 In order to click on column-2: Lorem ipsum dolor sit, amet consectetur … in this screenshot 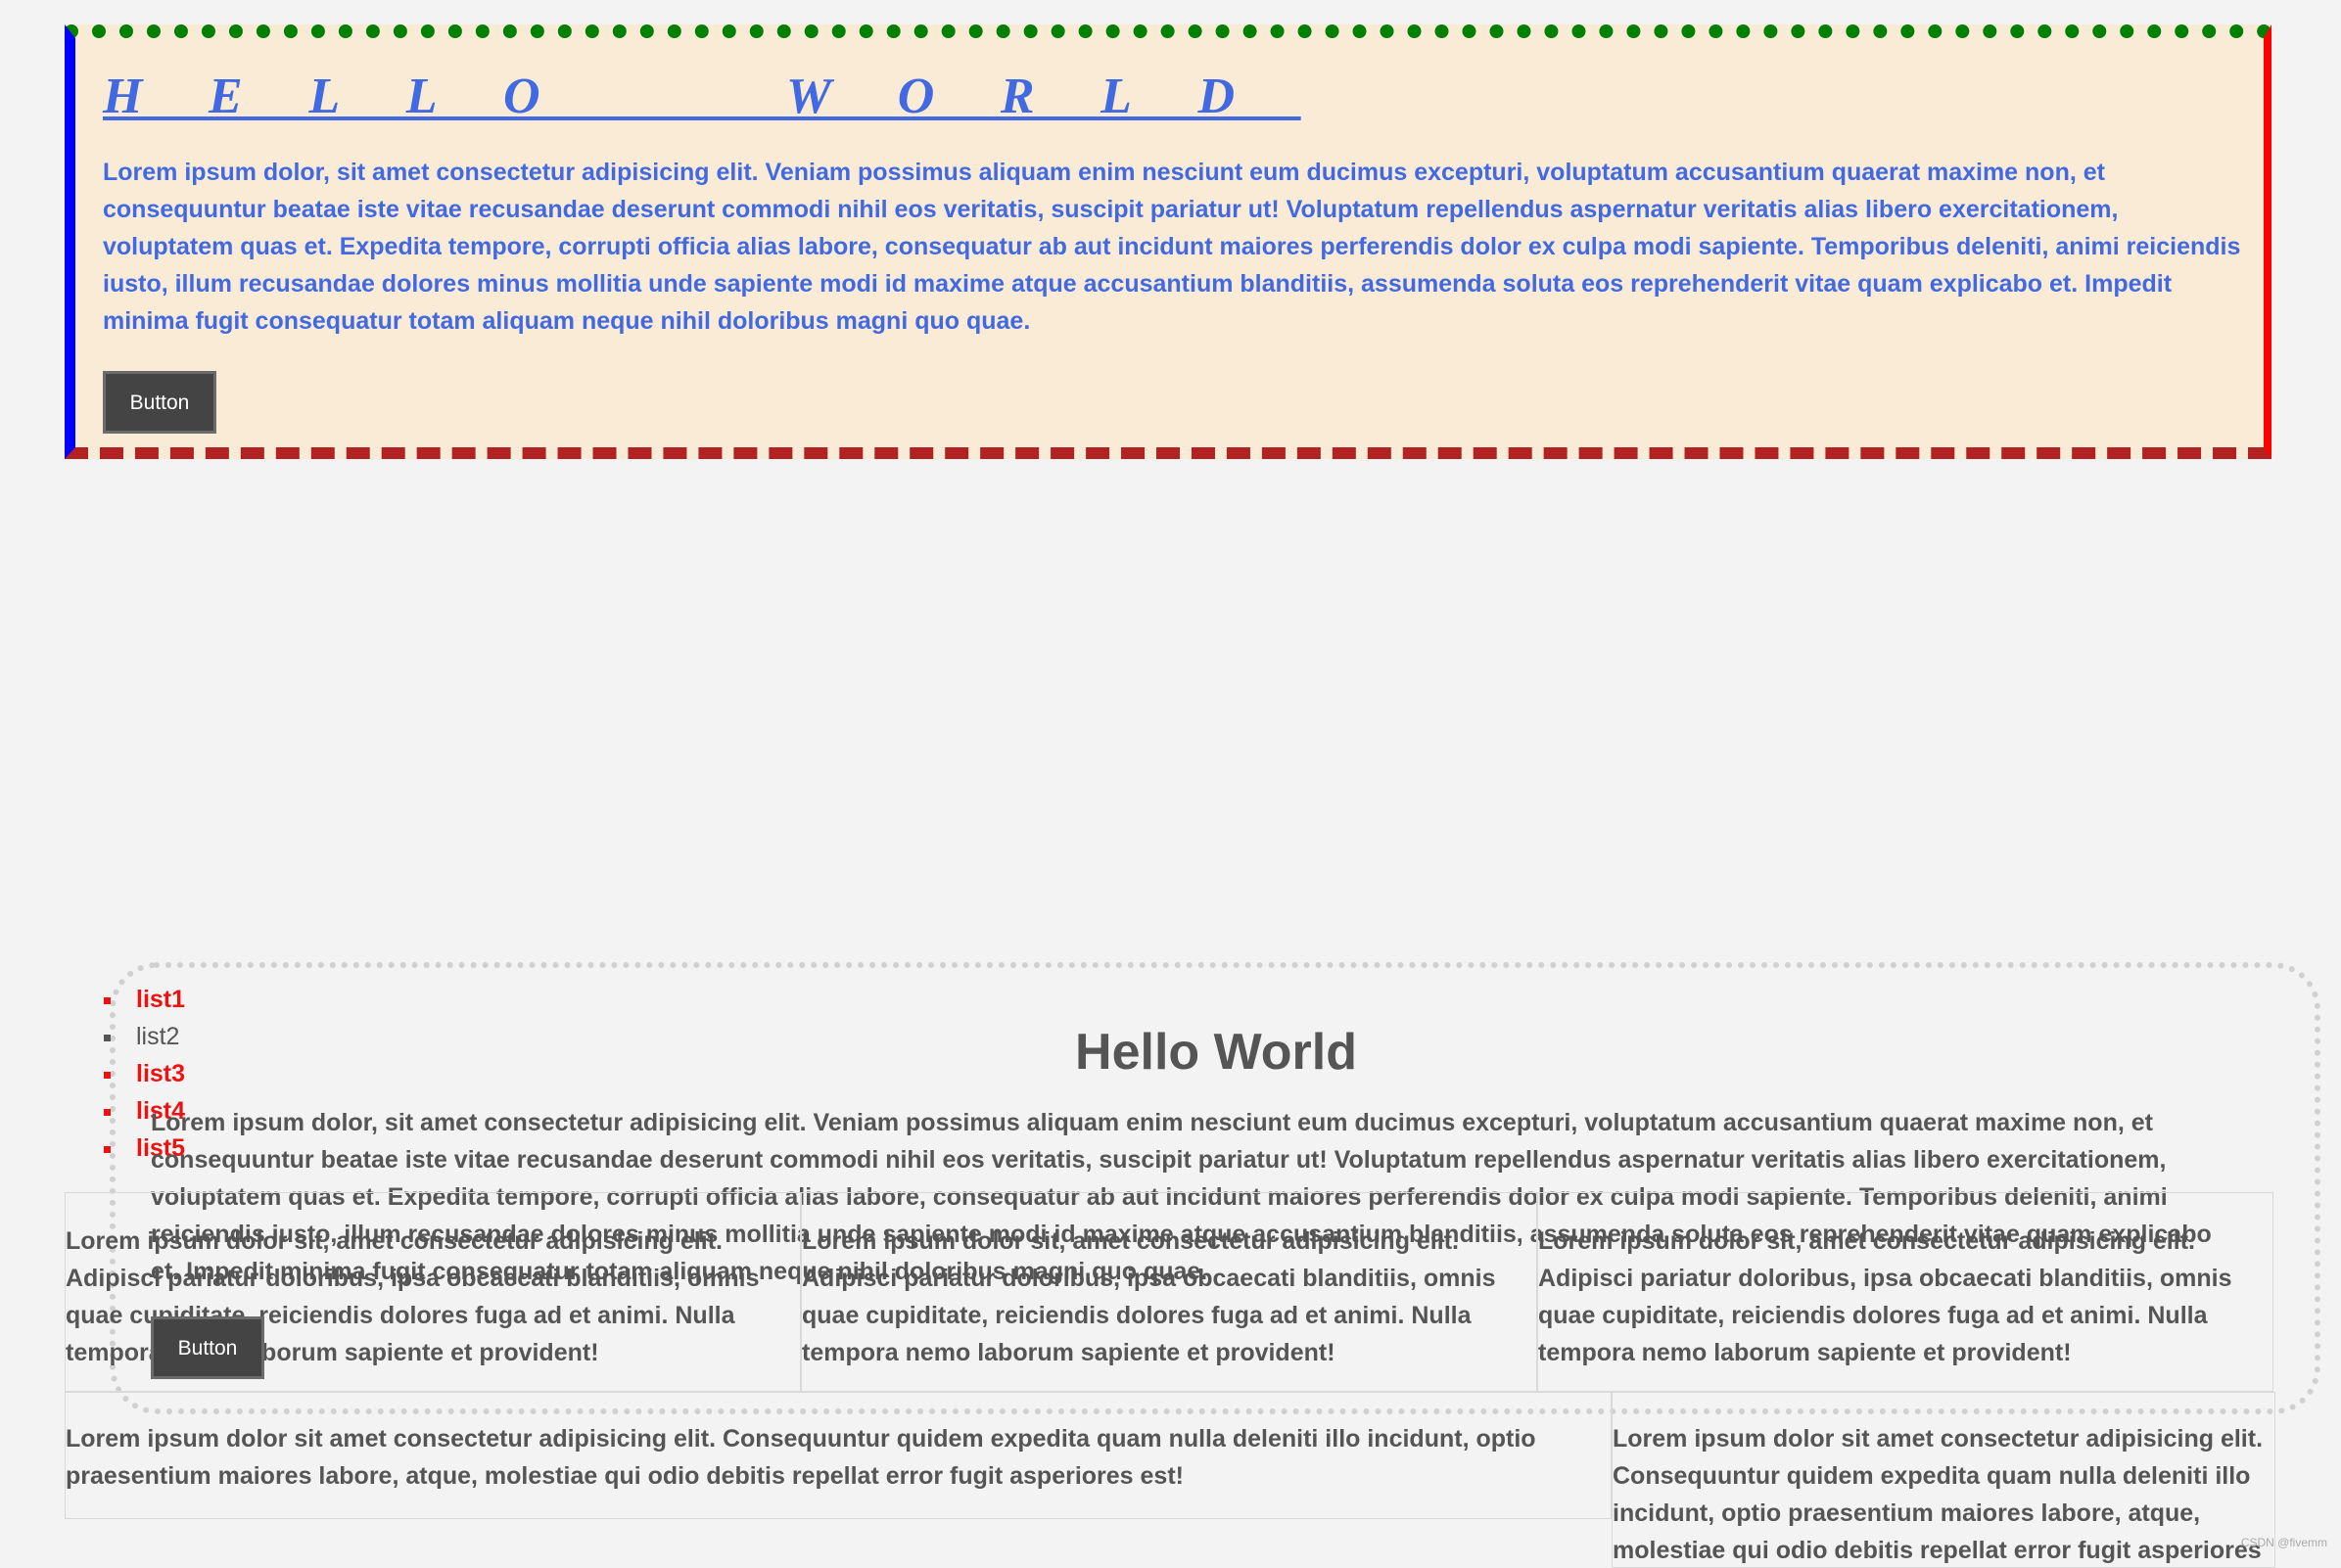, I will do `click(1169, 1292)`.